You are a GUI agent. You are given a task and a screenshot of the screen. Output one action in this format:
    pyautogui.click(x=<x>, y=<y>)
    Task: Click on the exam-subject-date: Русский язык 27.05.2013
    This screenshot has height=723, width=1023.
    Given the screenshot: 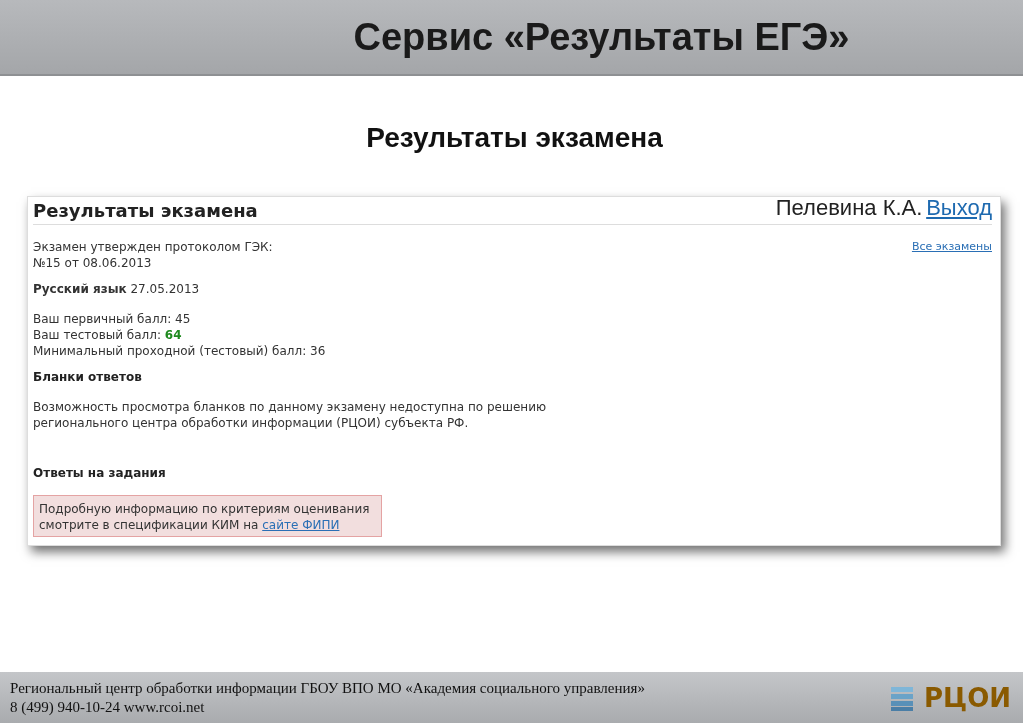 What is the action you would take?
    pyautogui.click(x=117, y=289)
    